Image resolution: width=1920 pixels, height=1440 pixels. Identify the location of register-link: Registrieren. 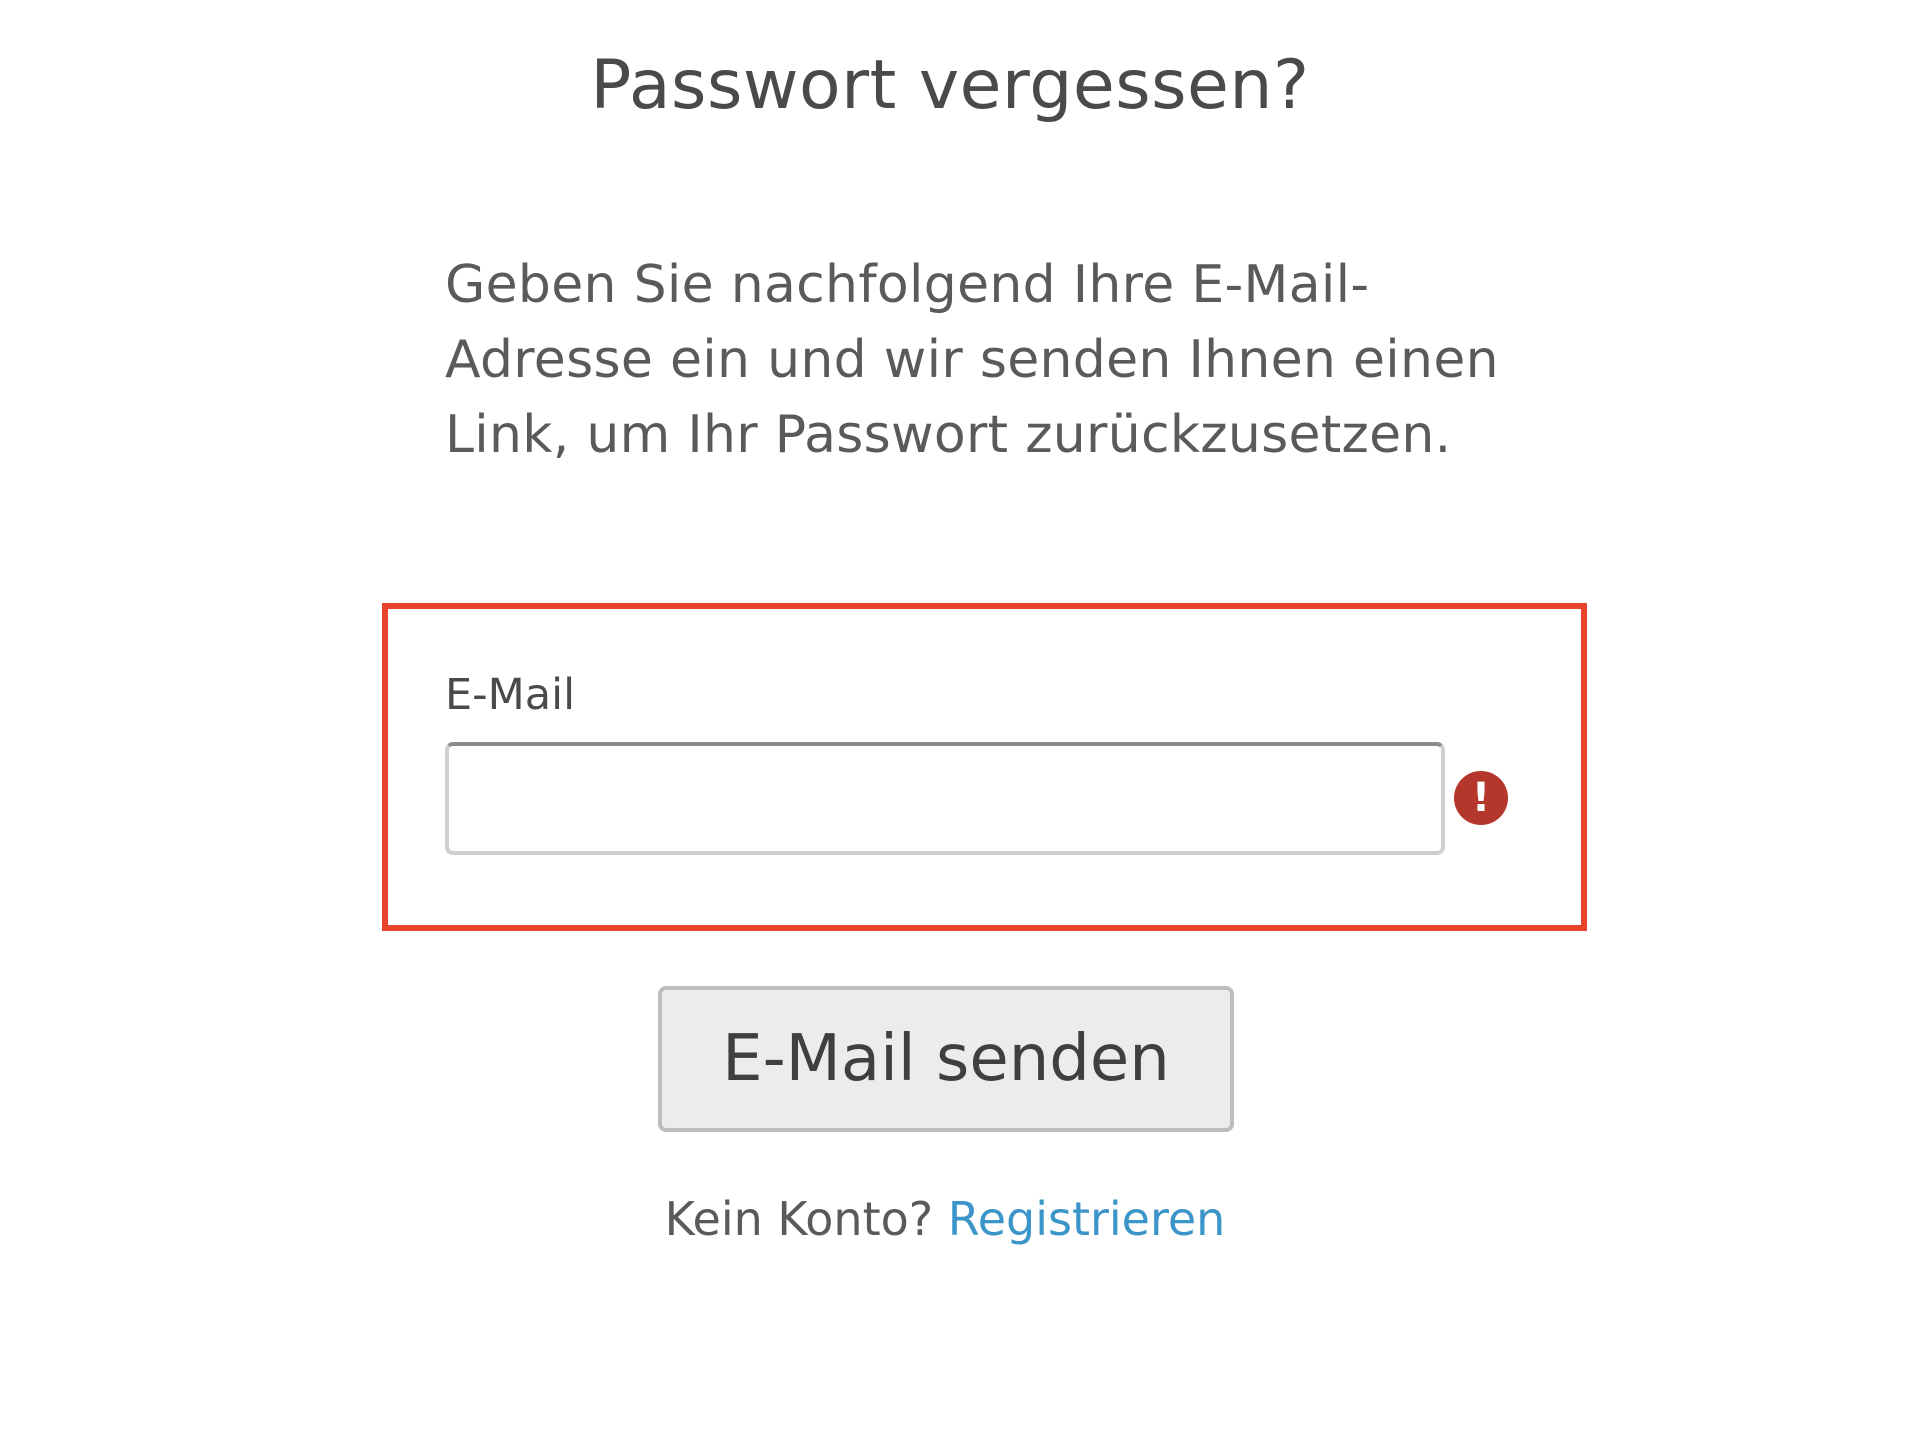
(1087, 1219).